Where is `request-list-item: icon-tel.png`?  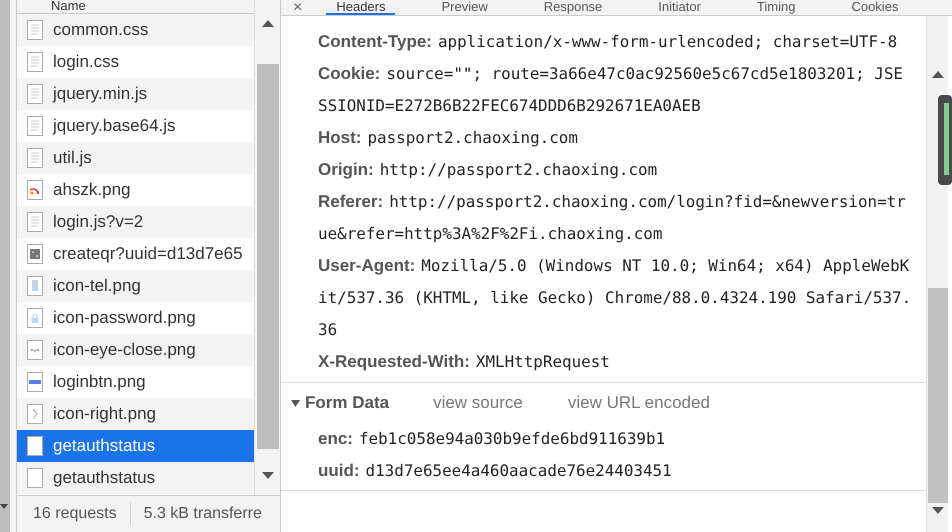 request-list-item: icon-tel.png is located at coordinates (135, 286).